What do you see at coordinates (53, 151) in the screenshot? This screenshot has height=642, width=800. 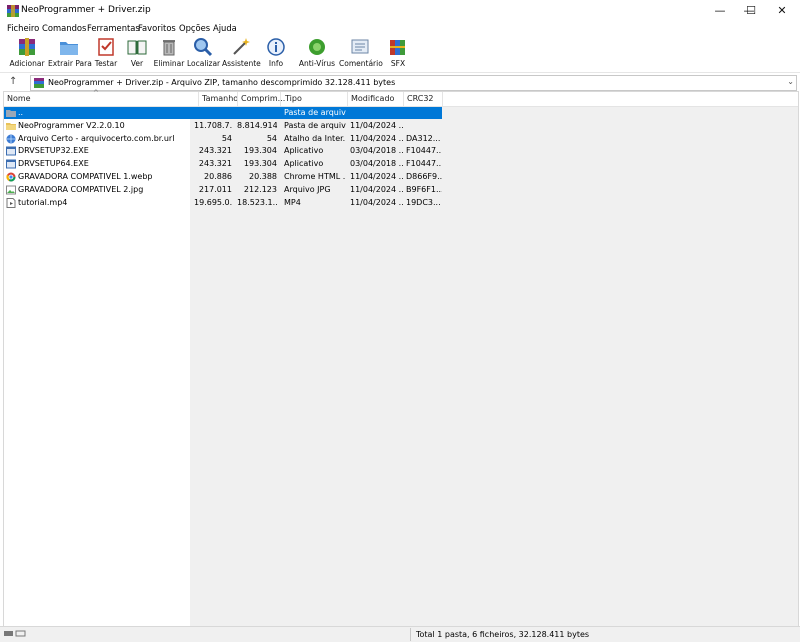 I see `cell-name: DRVSETUP32.EXE` at bounding box center [53, 151].